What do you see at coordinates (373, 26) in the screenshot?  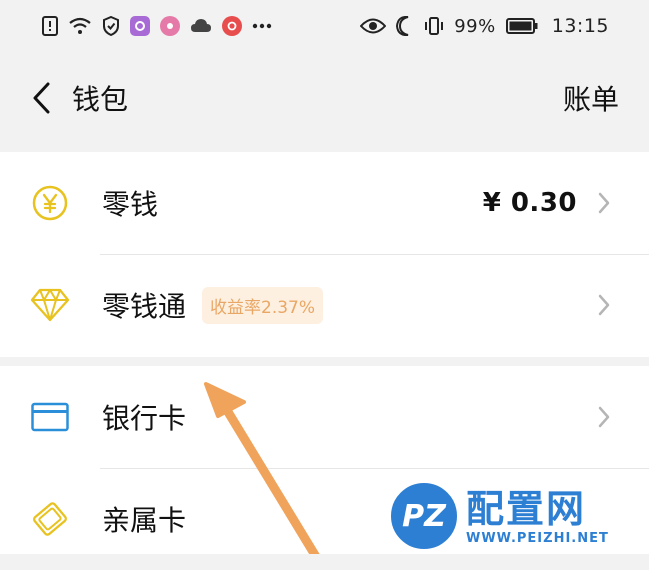 I see `eye-icon` at bounding box center [373, 26].